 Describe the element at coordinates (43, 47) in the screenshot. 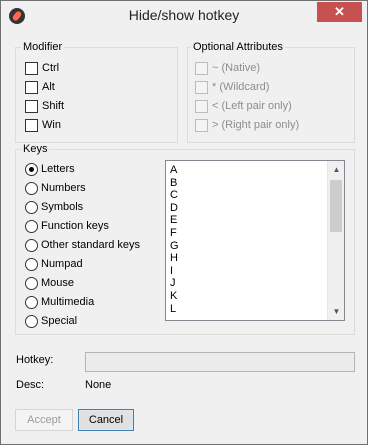

I see `modifier-legend: Modifier` at that location.